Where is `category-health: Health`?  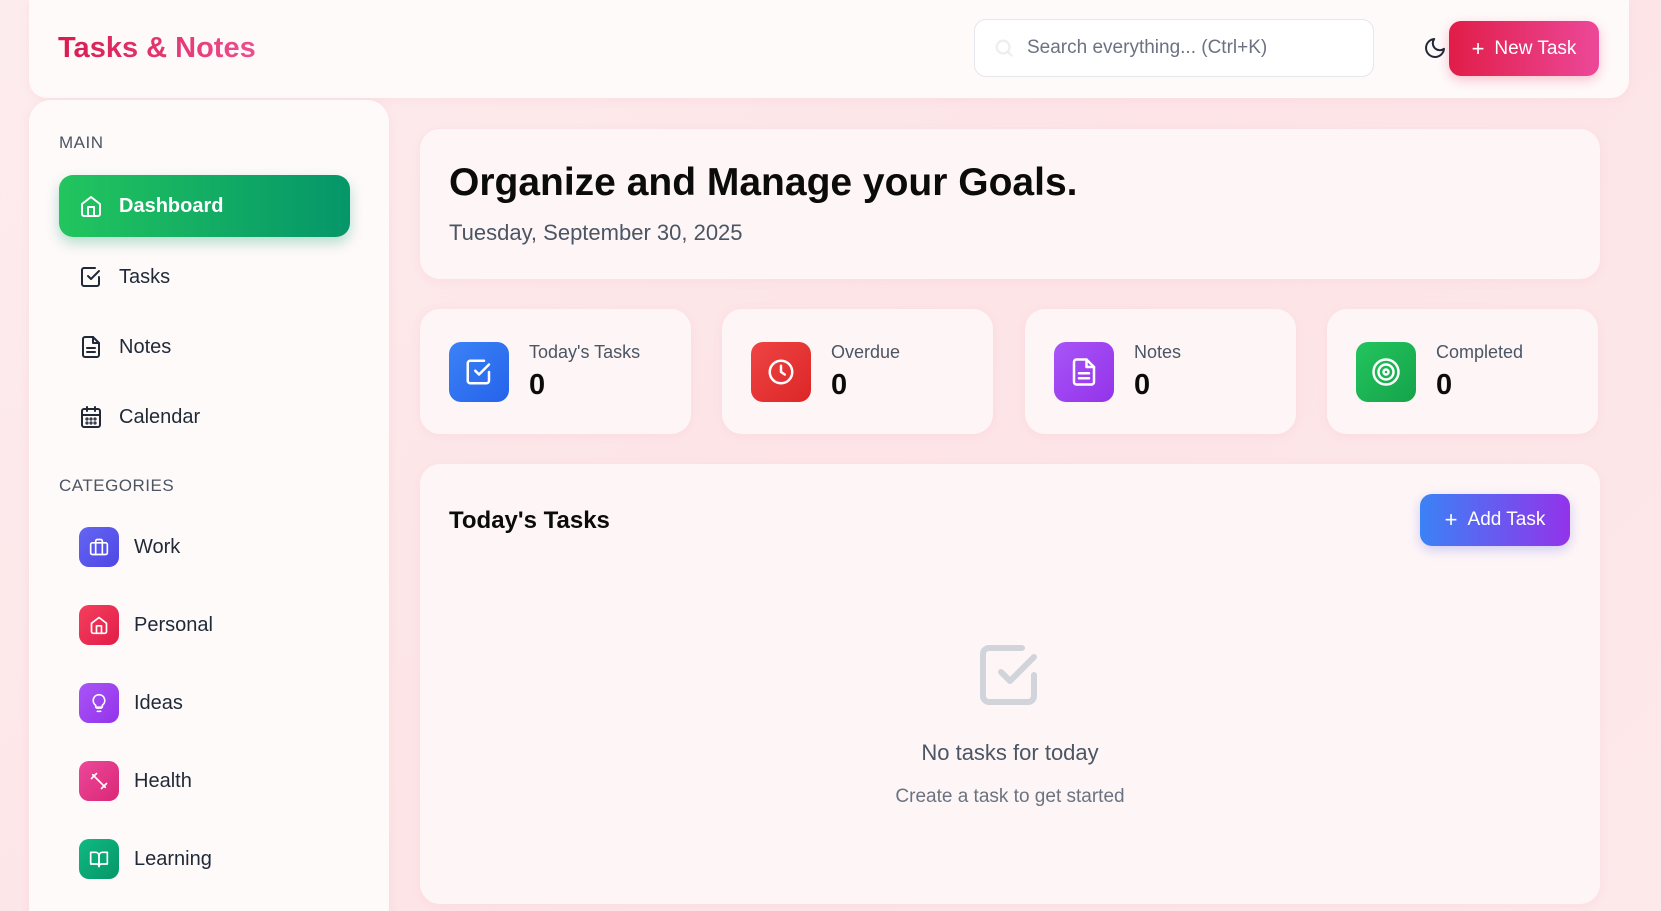
category-health: Health is located at coordinates (135, 781).